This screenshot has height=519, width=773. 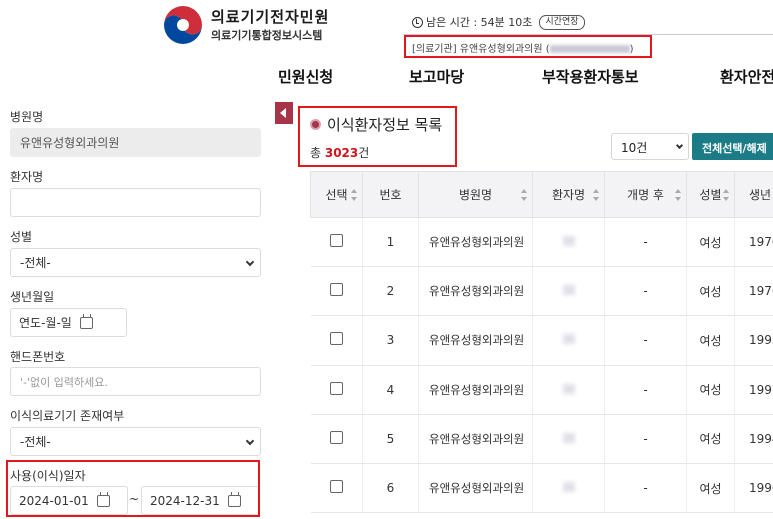 I want to click on column-label: 환자명, so click(x=568, y=195).